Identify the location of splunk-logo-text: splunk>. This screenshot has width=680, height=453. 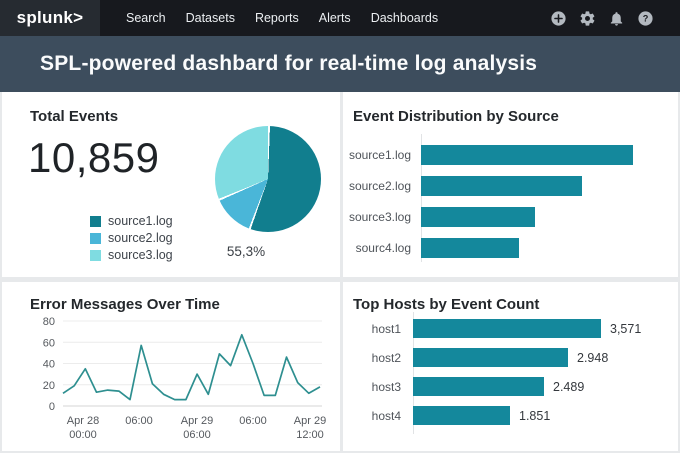
(50, 17).